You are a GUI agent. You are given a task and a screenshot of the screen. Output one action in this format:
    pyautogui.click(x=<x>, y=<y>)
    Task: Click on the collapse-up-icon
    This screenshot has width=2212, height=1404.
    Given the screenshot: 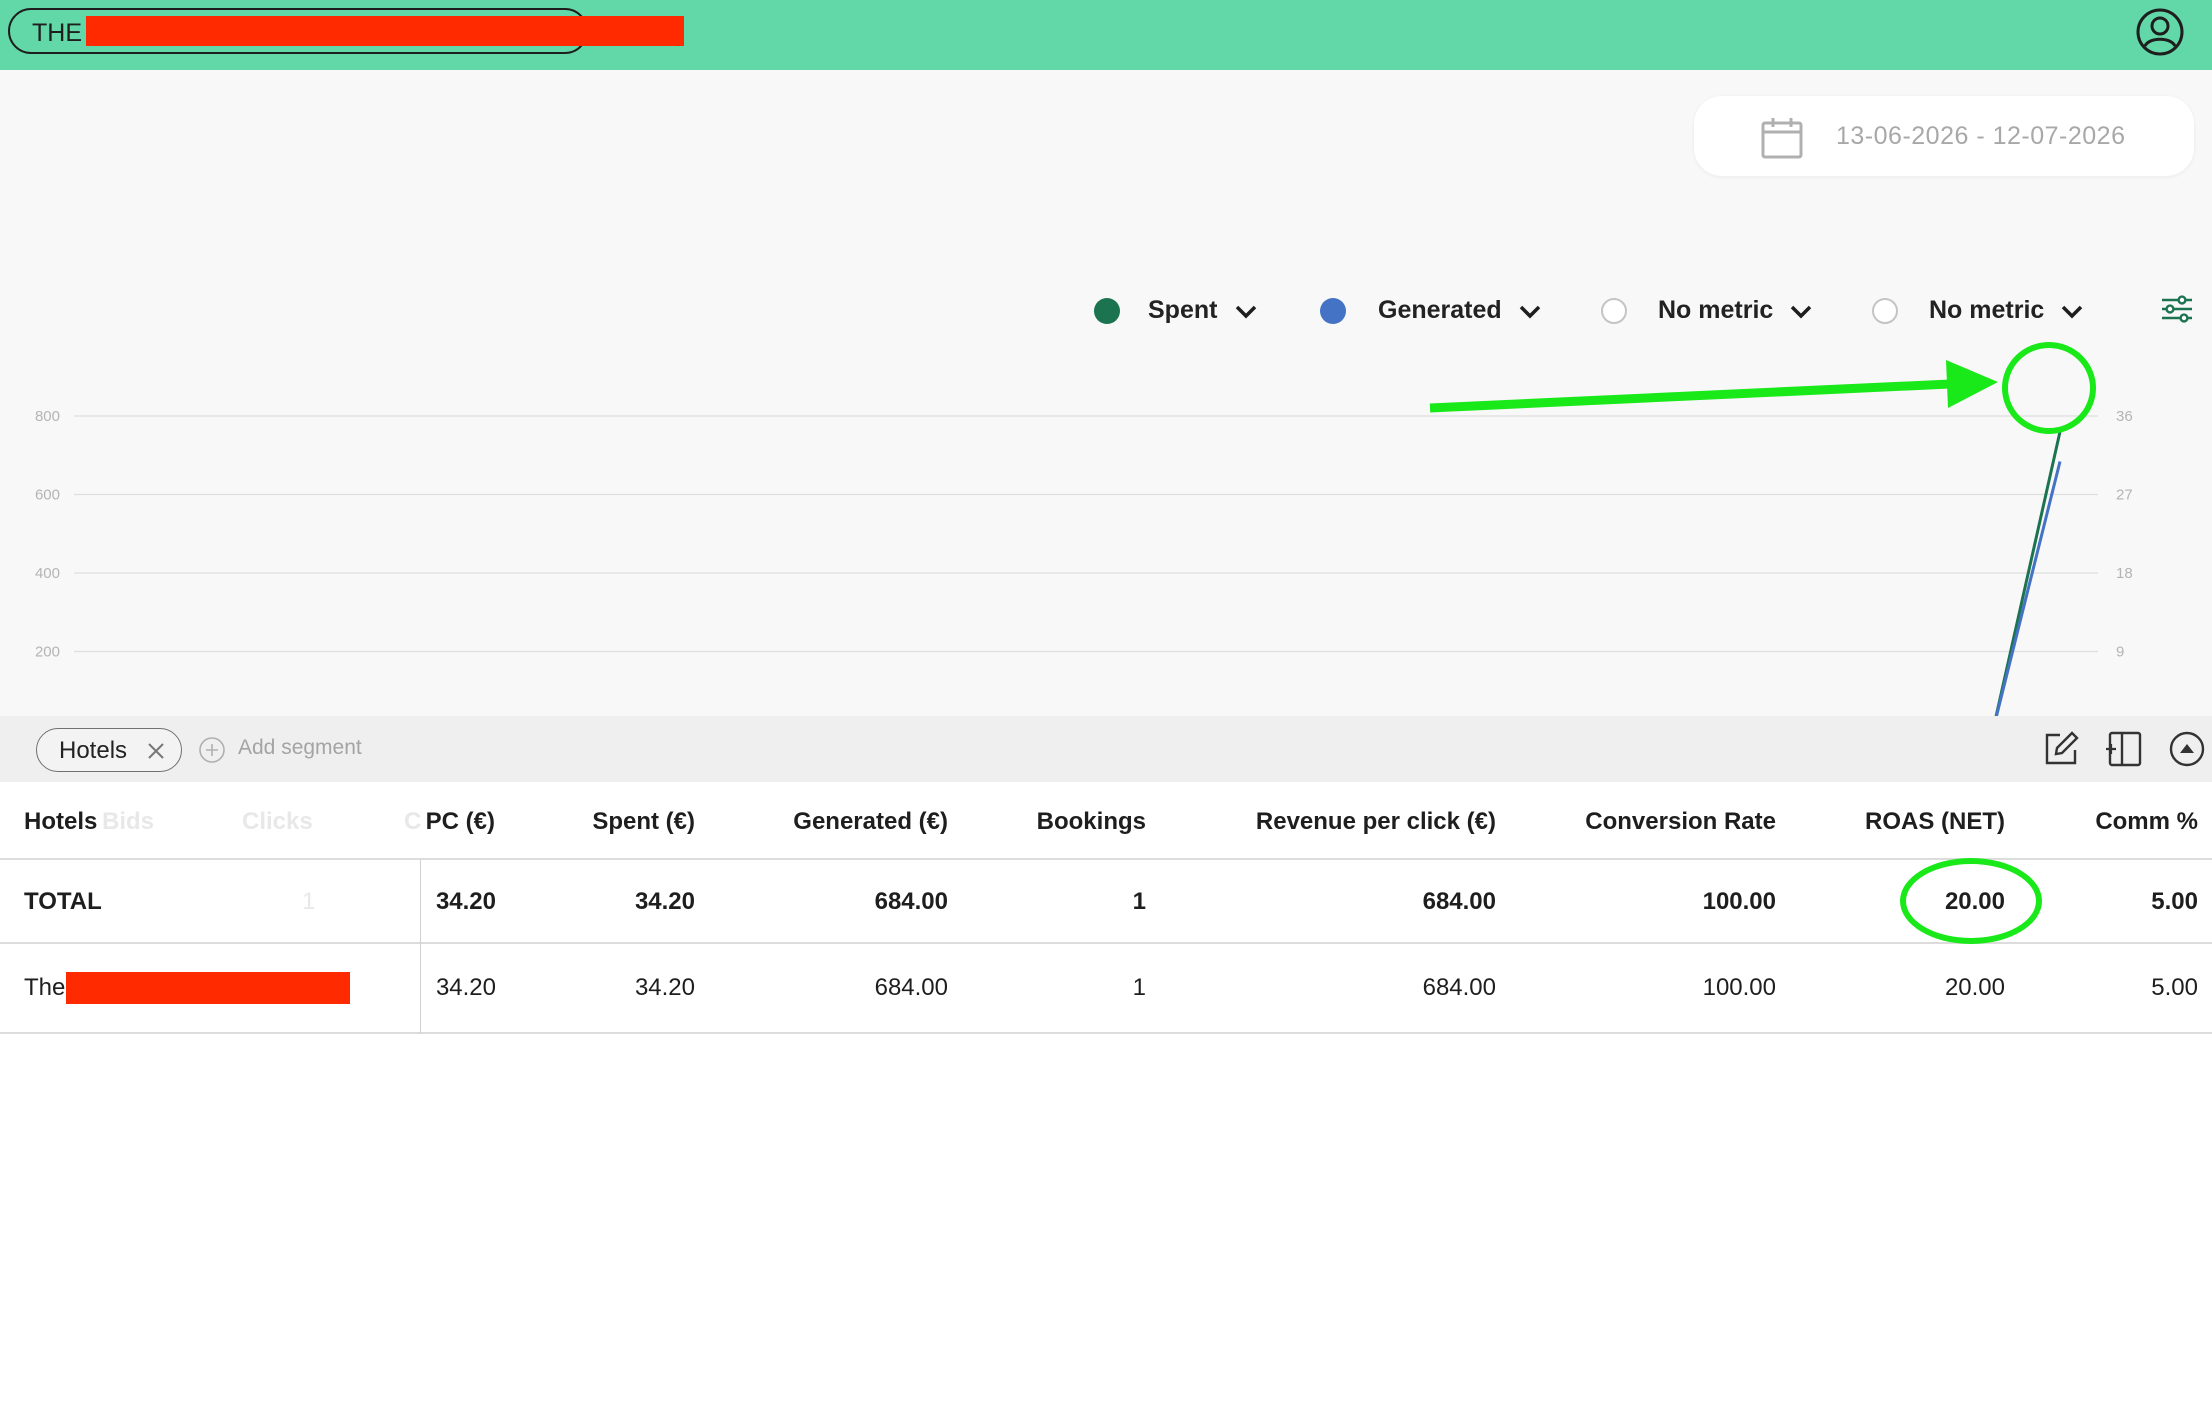 What is the action you would take?
    pyautogui.click(x=2187, y=749)
    